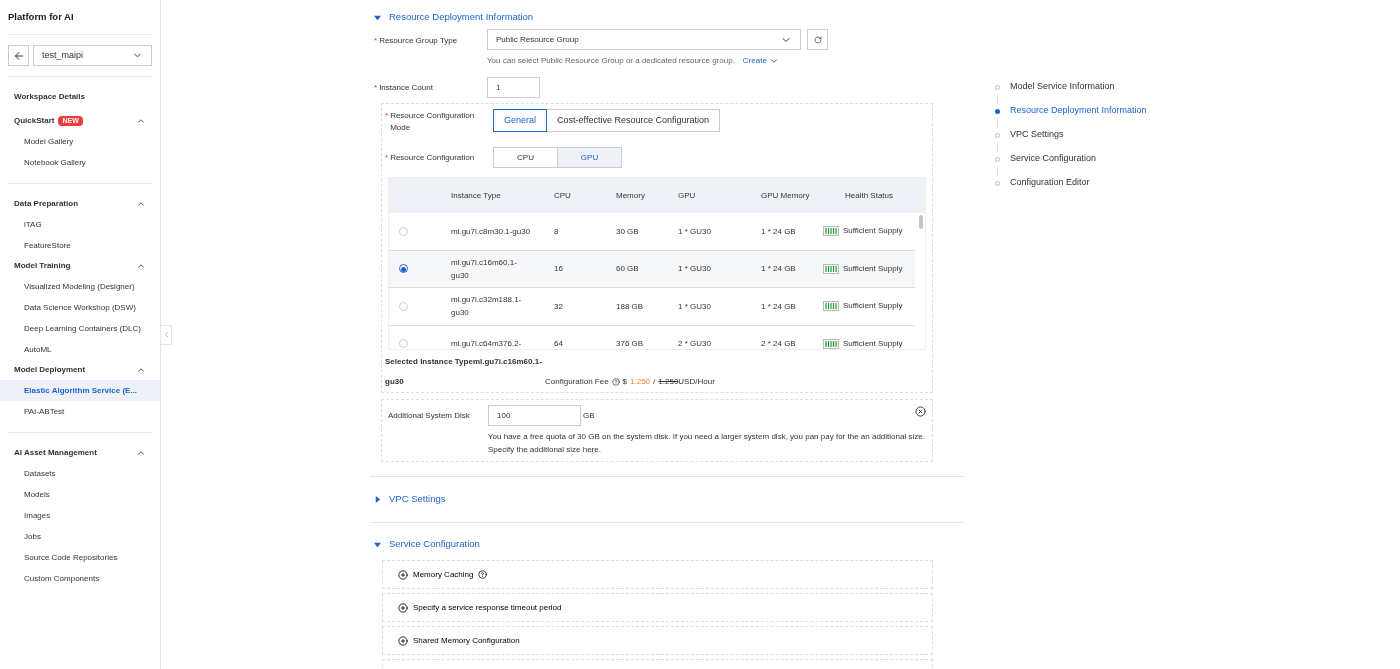 The height and width of the screenshot is (669, 1400). Describe the element at coordinates (464, 372) in the screenshot. I see `selected-instance-text: Selected Instance Typeml.gu7i.c16m60.1-gu30` at that location.